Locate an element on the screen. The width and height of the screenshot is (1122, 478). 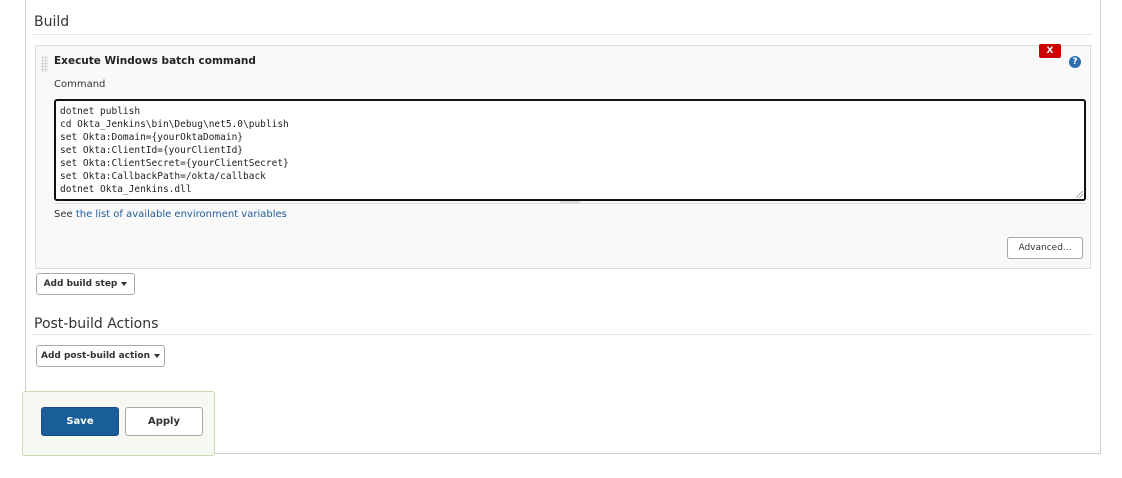
drag-handle-icon is located at coordinates (44, 64).